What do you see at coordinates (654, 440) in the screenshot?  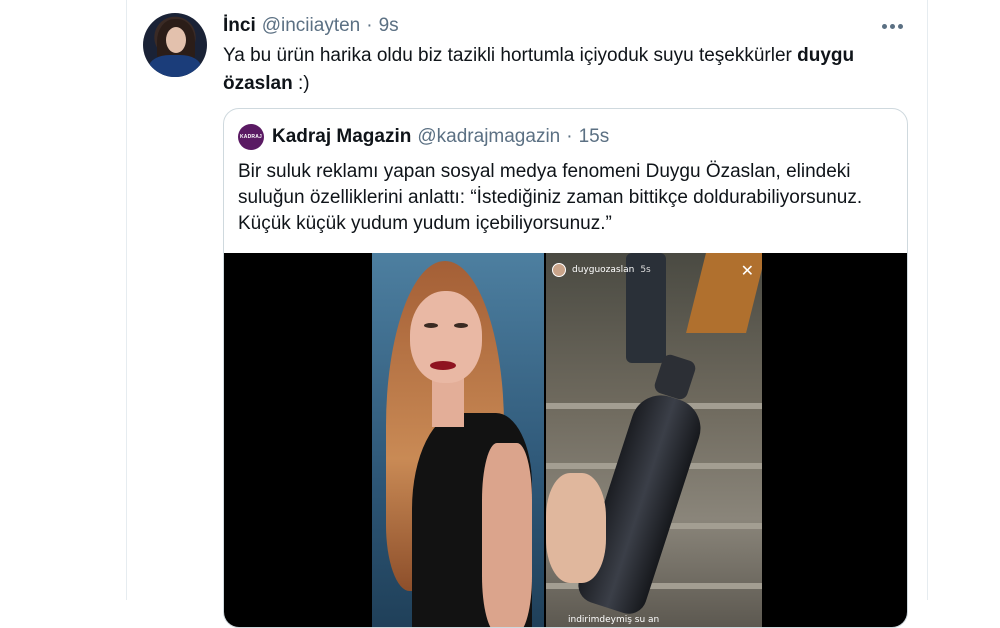 I see `media-photo-story: duyguozaslan 5s ✕ indirimdeymiş su an` at bounding box center [654, 440].